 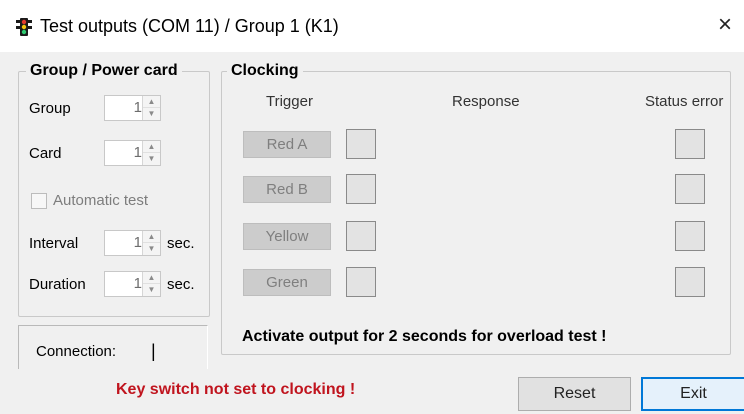 What do you see at coordinates (104, 71) in the screenshot?
I see `group-power-card-legend: Group / Power card` at bounding box center [104, 71].